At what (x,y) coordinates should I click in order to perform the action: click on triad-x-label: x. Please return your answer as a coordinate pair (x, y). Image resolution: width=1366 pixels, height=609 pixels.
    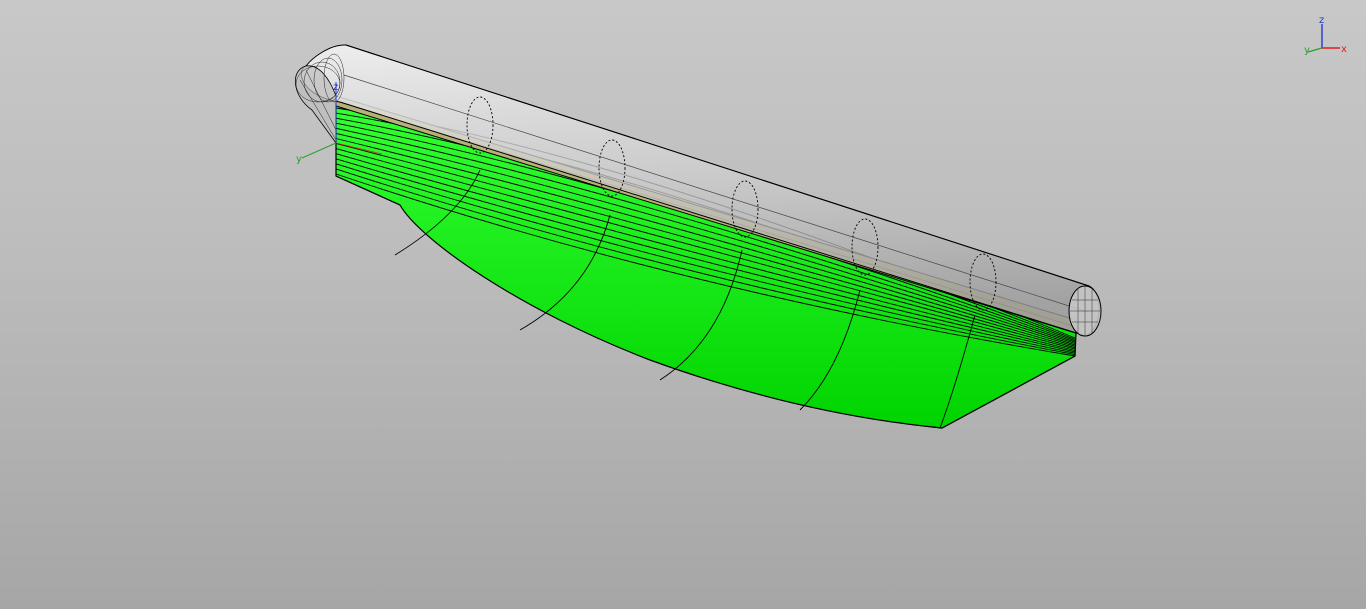
    Looking at the image, I should click on (1344, 49).